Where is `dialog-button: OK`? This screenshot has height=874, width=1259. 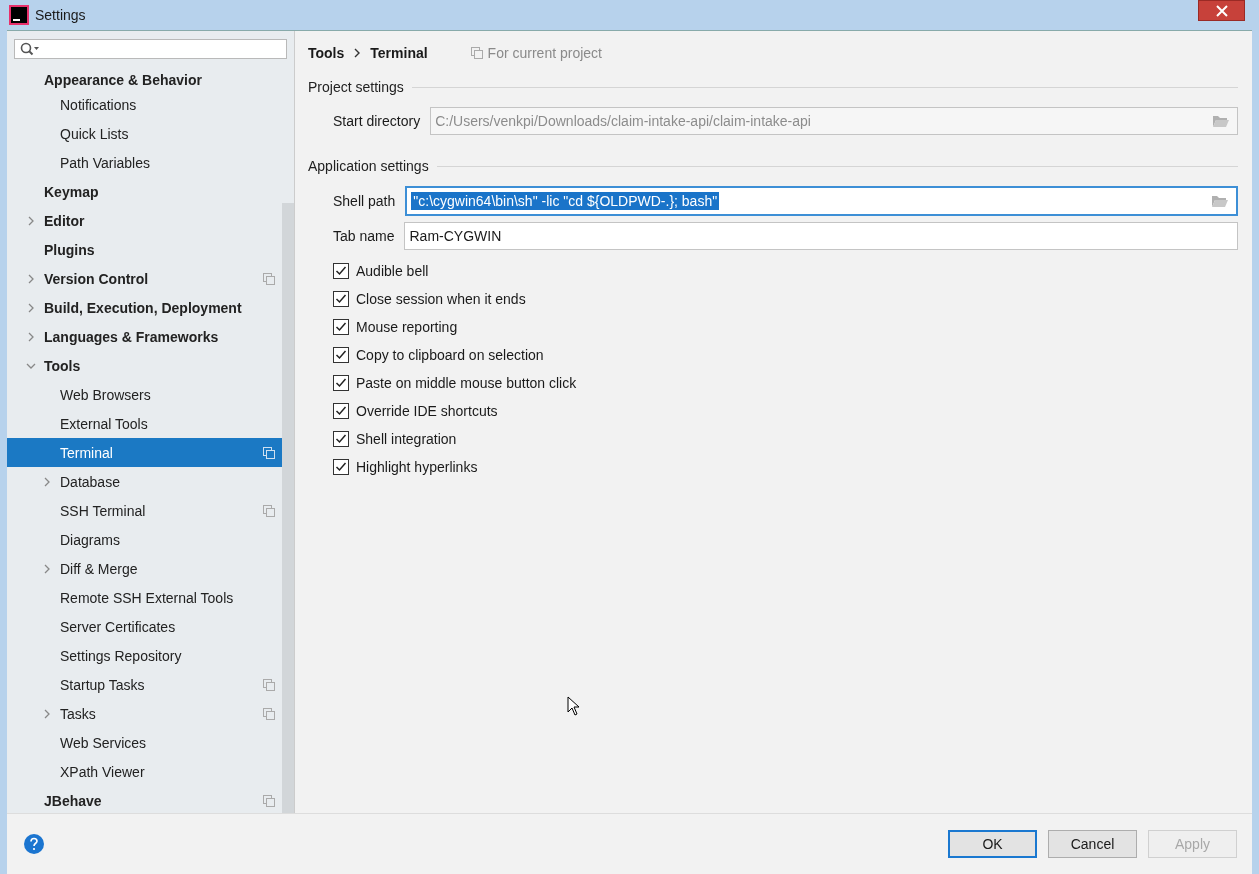 dialog-button: OK is located at coordinates (992, 844).